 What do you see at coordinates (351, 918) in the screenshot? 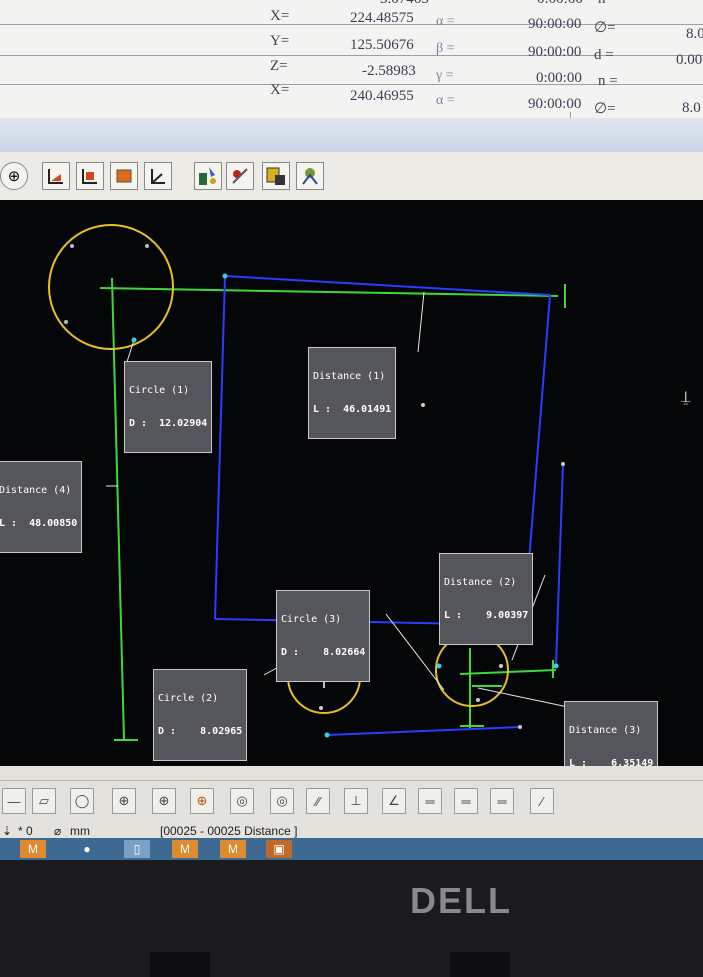
I see `monitor-bezel: DELL` at bounding box center [351, 918].